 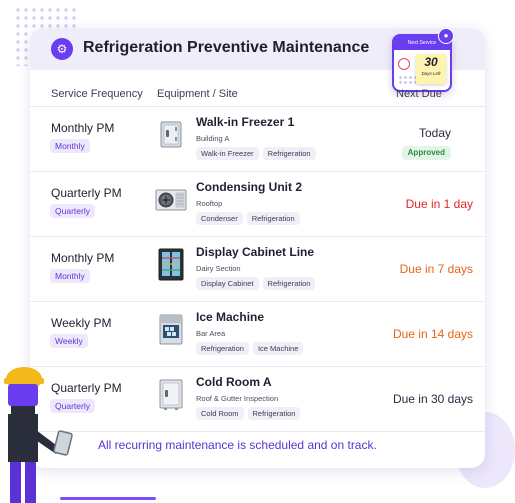 I want to click on column-header-next-due: Next Due, so click(x=419, y=94).